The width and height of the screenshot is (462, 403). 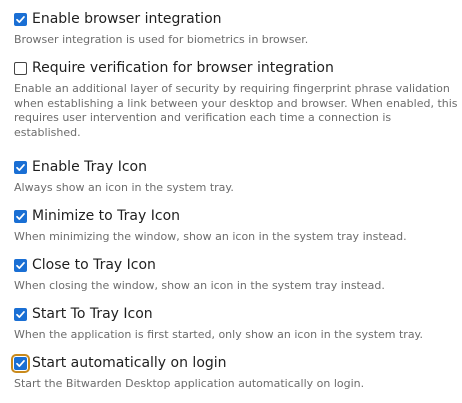 I want to click on enable-browser-integration-checkbox-row: Enable browser integration, so click(x=118, y=19).